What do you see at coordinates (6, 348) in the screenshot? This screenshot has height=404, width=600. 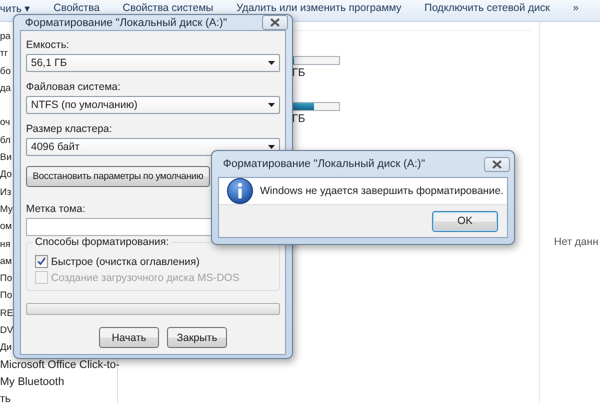 I see `sidebar-item: Ди` at bounding box center [6, 348].